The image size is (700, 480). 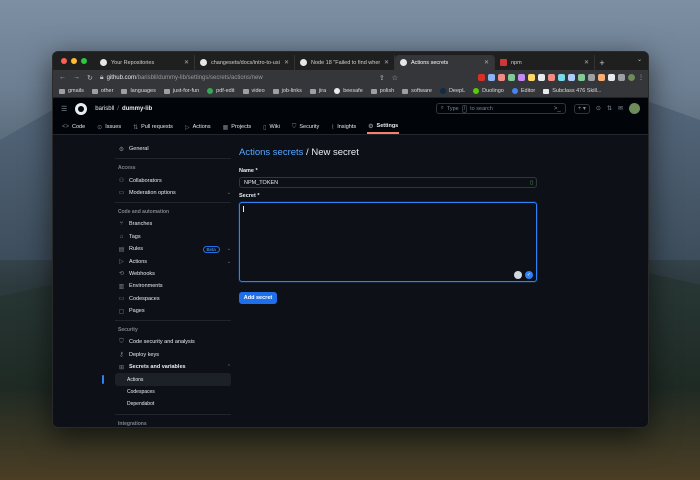 I want to click on tab-pull-requests: ⇅ Pull requests, so click(x=153, y=127).